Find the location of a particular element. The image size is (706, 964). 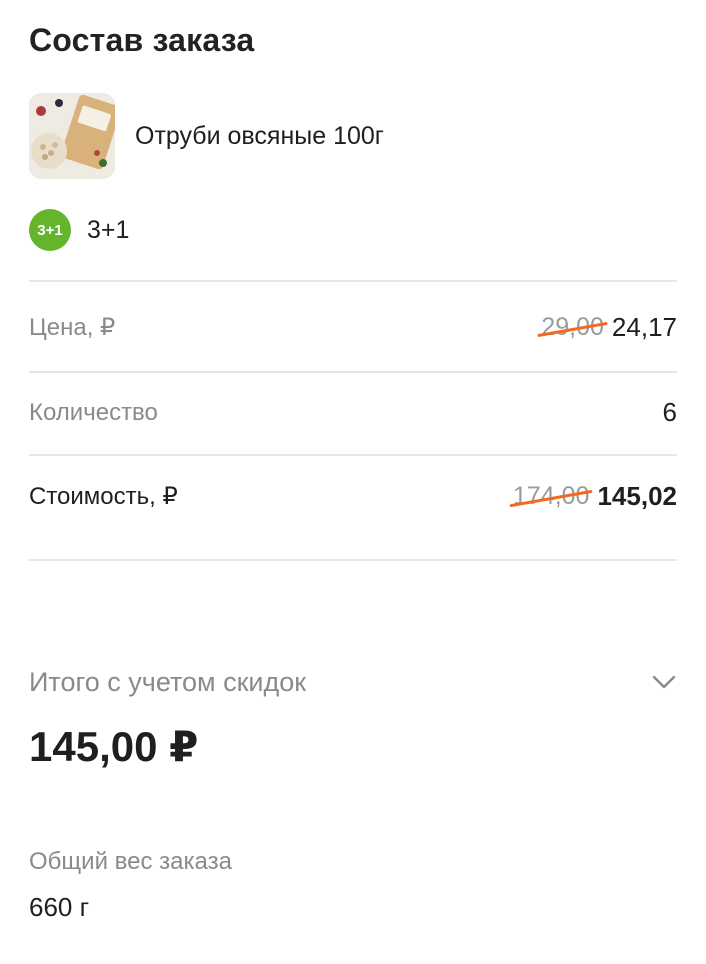

cost-row: Стоимость, ₽ 174,00 145,02 is located at coordinates (353, 496).